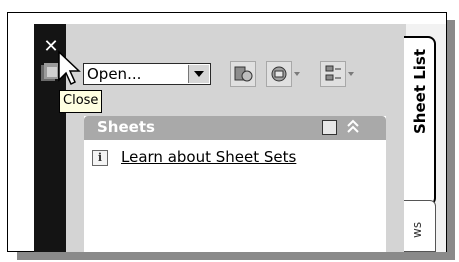 The height and width of the screenshot is (262, 459). What do you see at coordinates (351, 74) in the screenshot?
I see `view-options-dropdown-icon` at bounding box center [351, 74].